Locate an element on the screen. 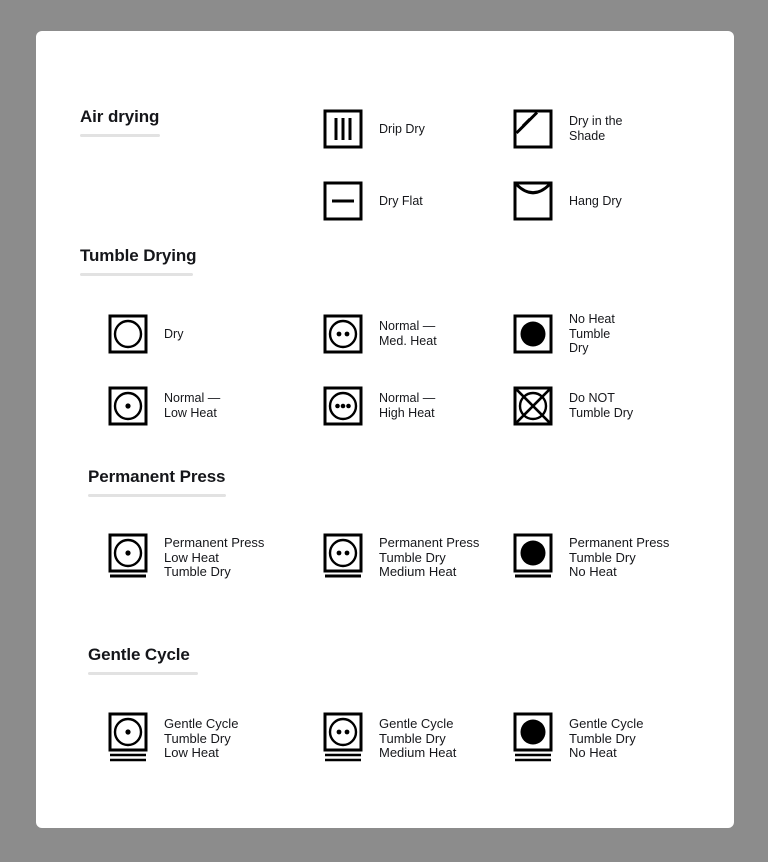  square-three-vertical-lines-icon is located at coordinates (344, 129).